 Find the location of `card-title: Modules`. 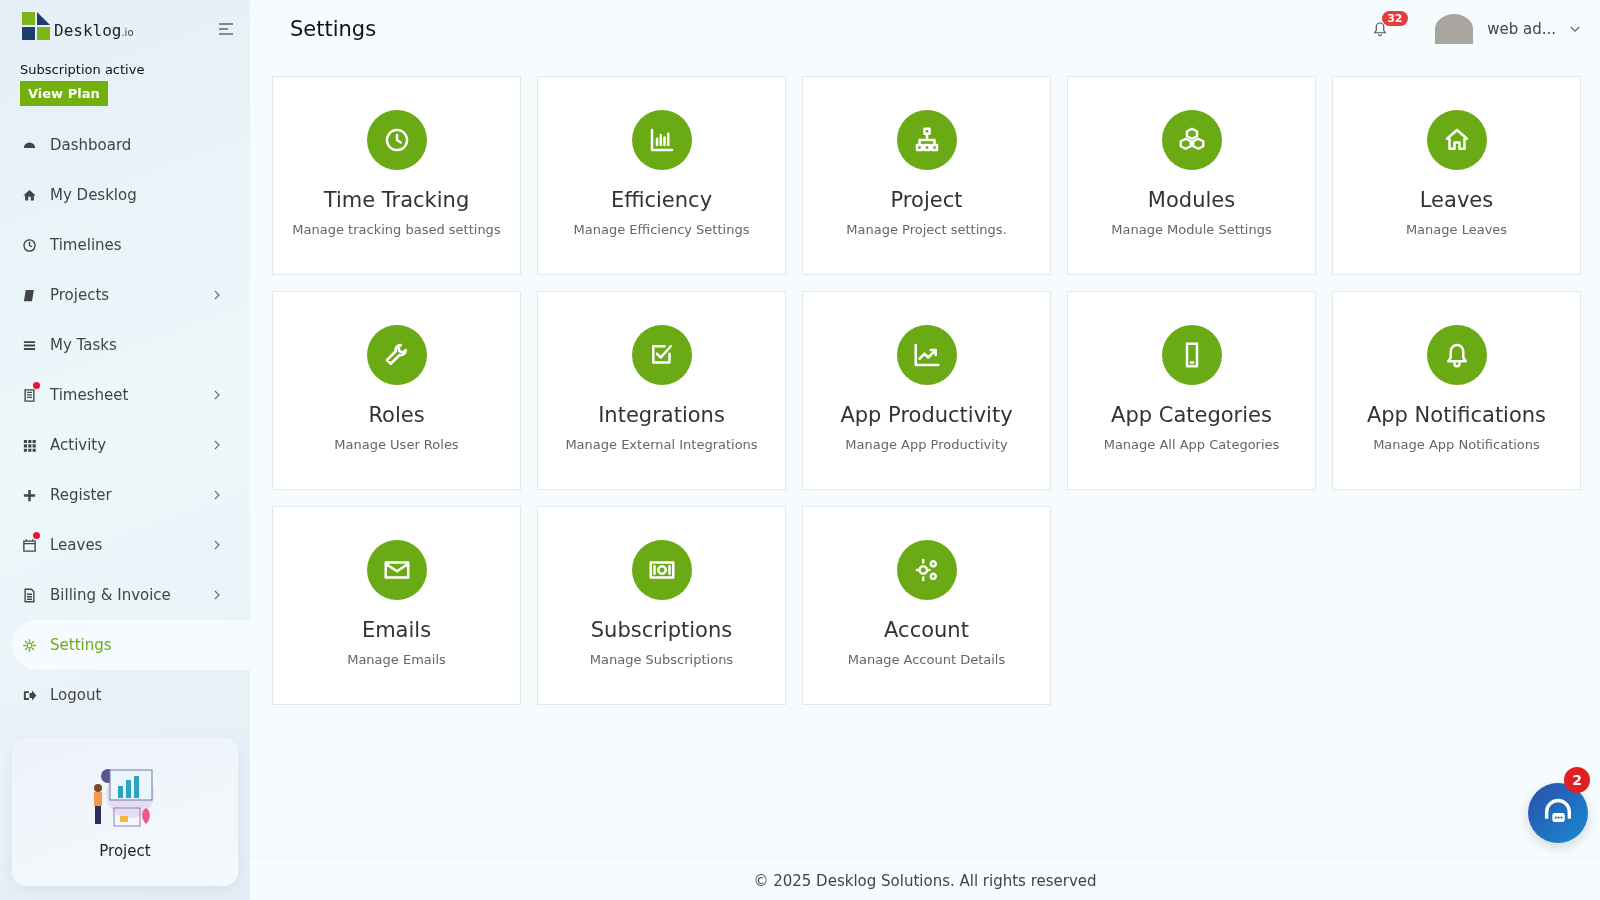

card-title: Modules is located at coordinates (1191, 200).